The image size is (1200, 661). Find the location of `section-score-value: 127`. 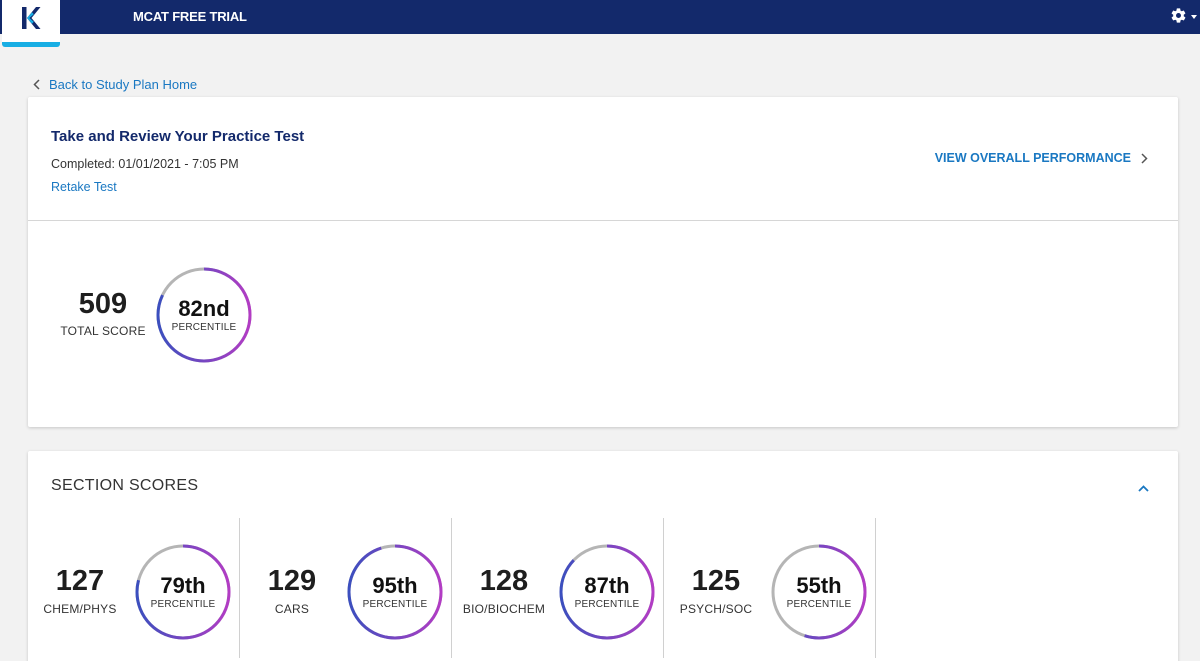

section-score-value: 127 is located at coordinates (80, 581).